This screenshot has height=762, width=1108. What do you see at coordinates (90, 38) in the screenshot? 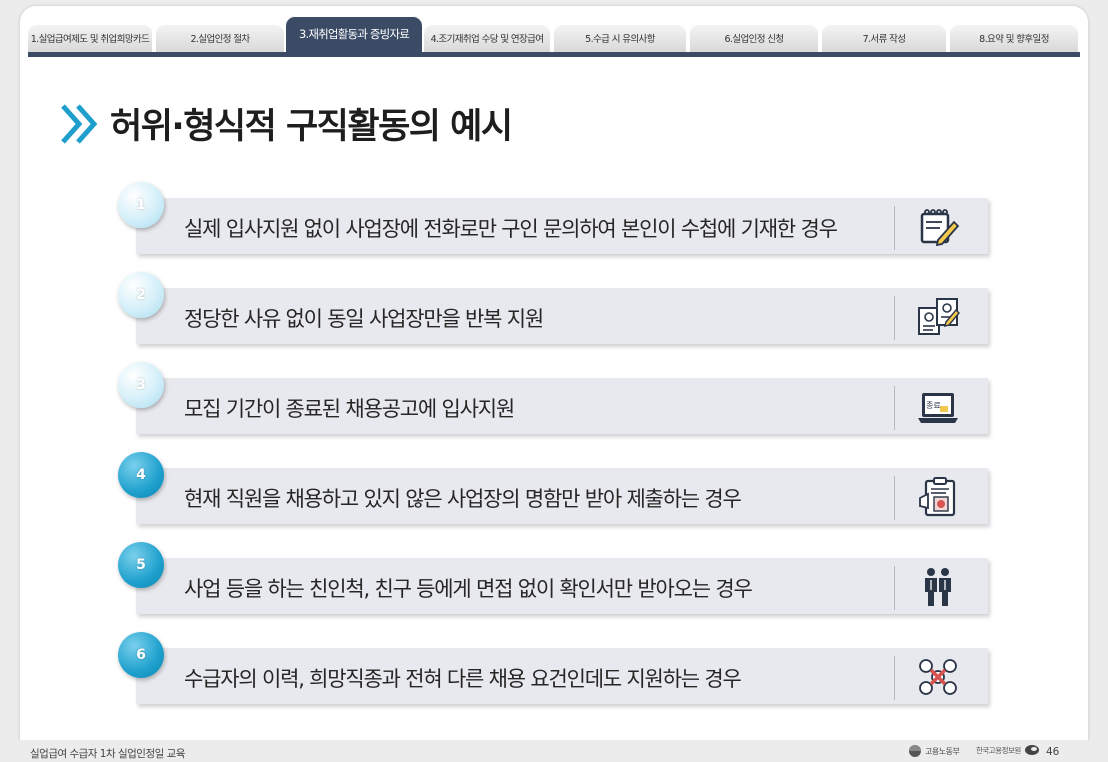
I see `tab-1: 1.실업급여제도 및 취업희망카드` at bounding box center [90, 38].